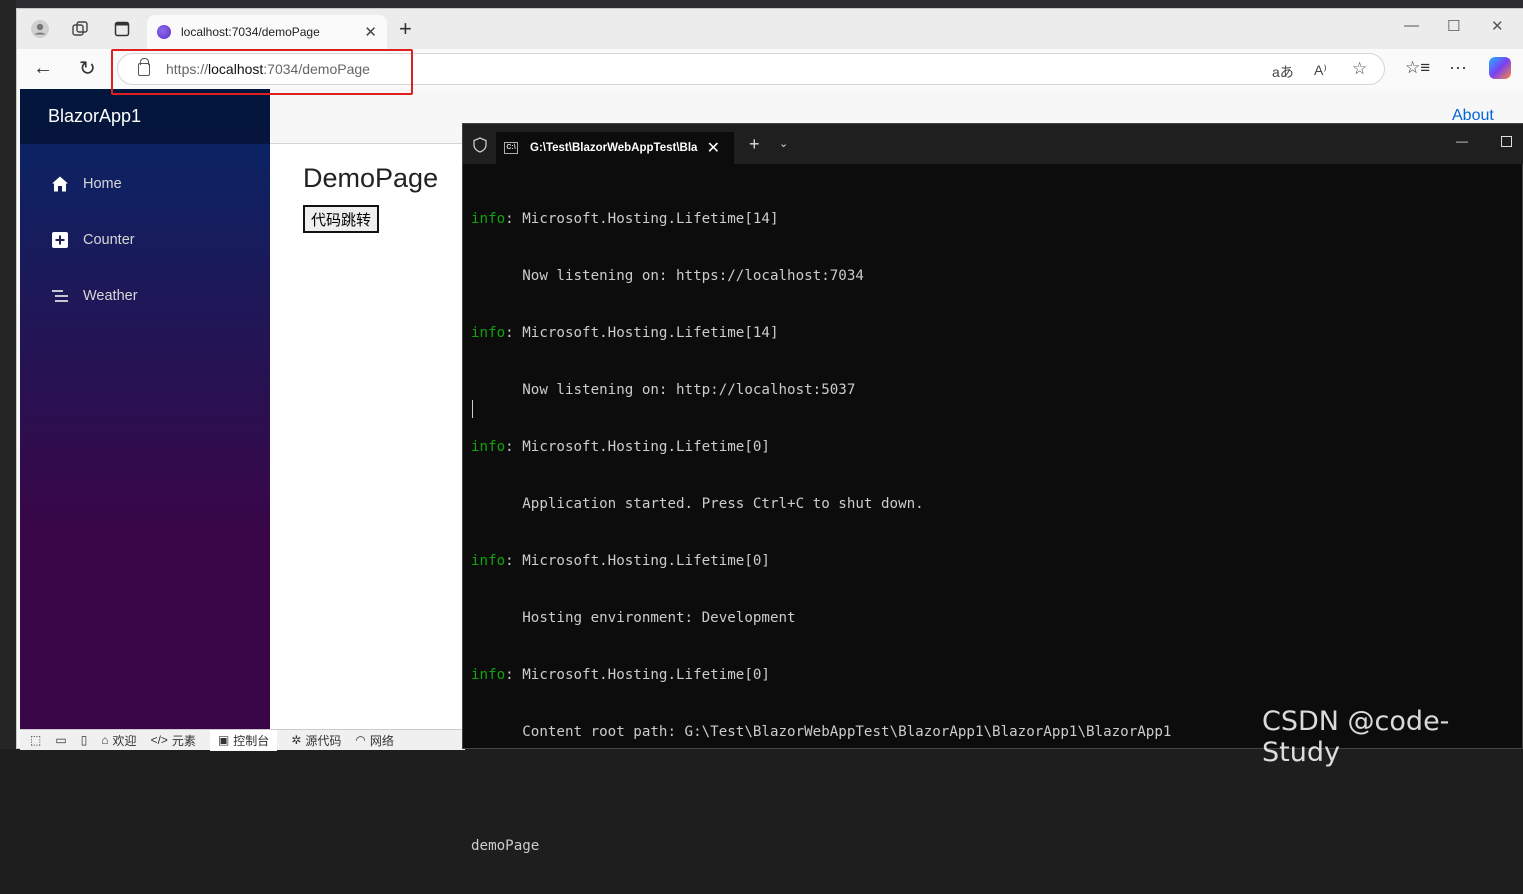 The height and width of the screenshot is (894, 1523). I want to click on nav-label-counter: Counter, so click(109, 240).